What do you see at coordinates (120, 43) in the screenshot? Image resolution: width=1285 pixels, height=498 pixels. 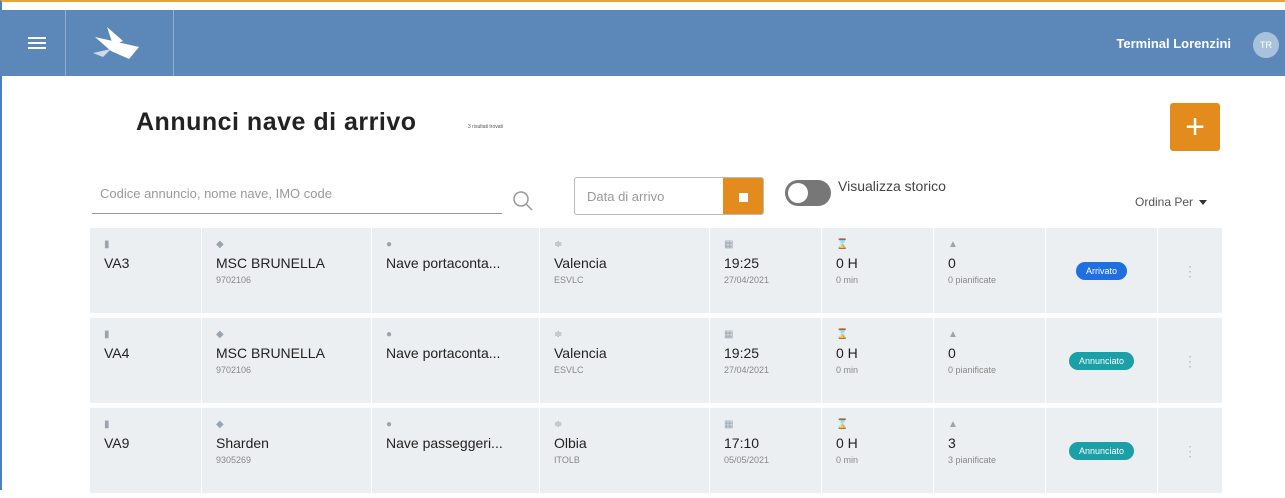 I see `app-logo` at bounding box center [120, 43].